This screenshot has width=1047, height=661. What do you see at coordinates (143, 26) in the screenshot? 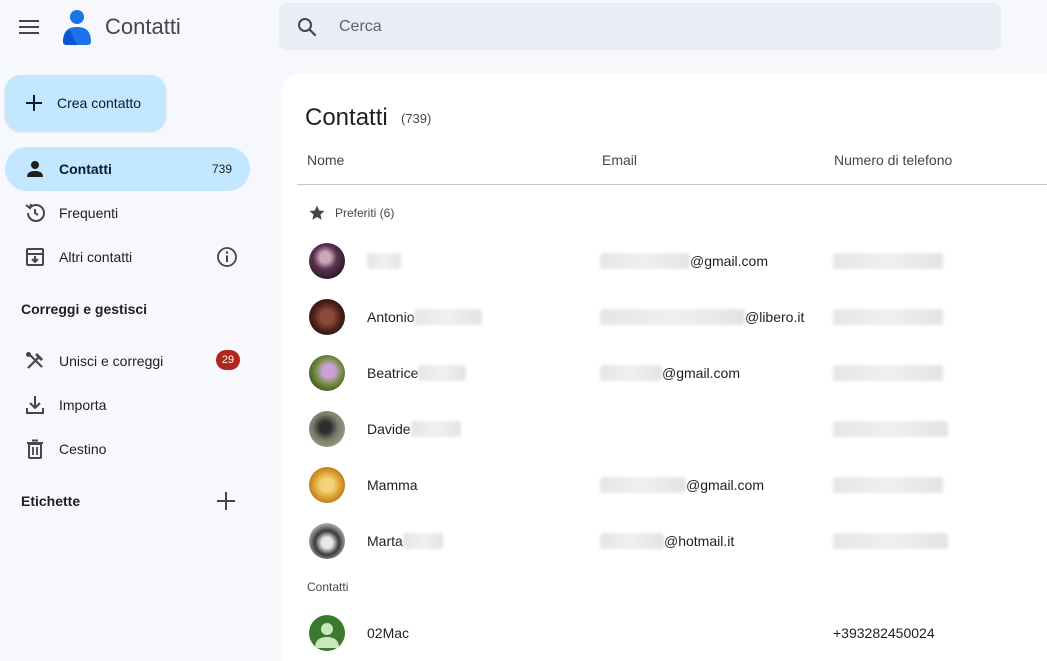
I see `app-title: Contatti` at bounding box center [143, 26].